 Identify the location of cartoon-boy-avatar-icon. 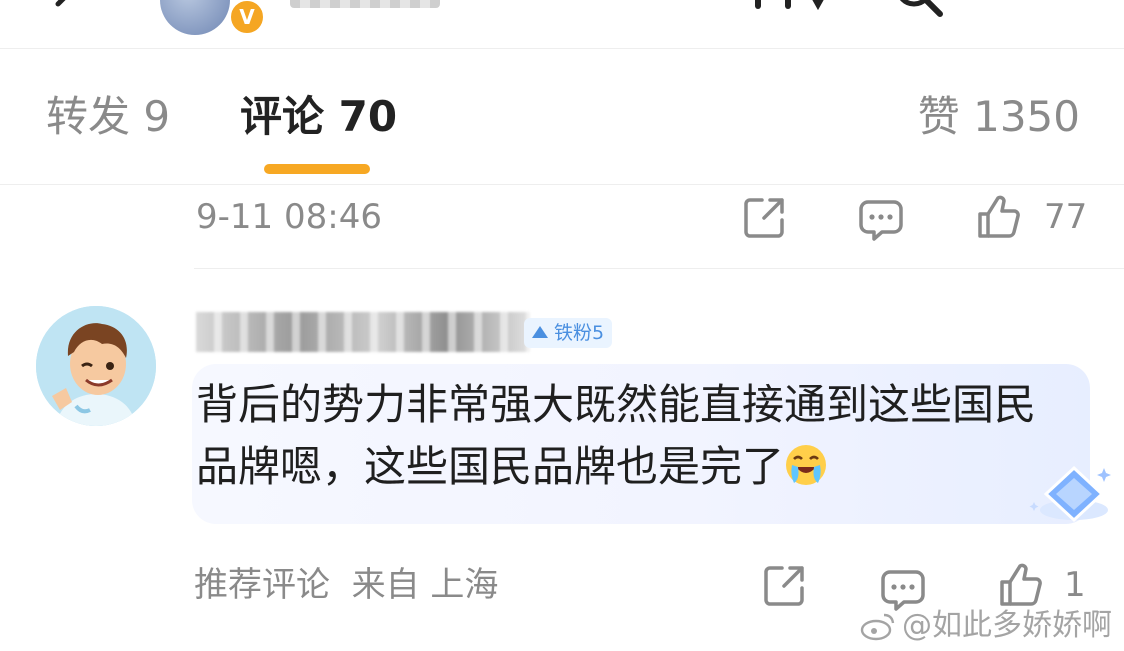
(96, 366).